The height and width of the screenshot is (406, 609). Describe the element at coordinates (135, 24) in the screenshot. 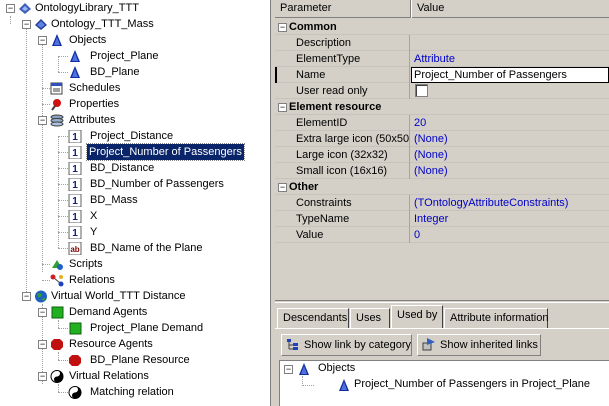

I see `tree-item-ontology-ttt-mass: − Ontology_TTT_Mass` at that location.